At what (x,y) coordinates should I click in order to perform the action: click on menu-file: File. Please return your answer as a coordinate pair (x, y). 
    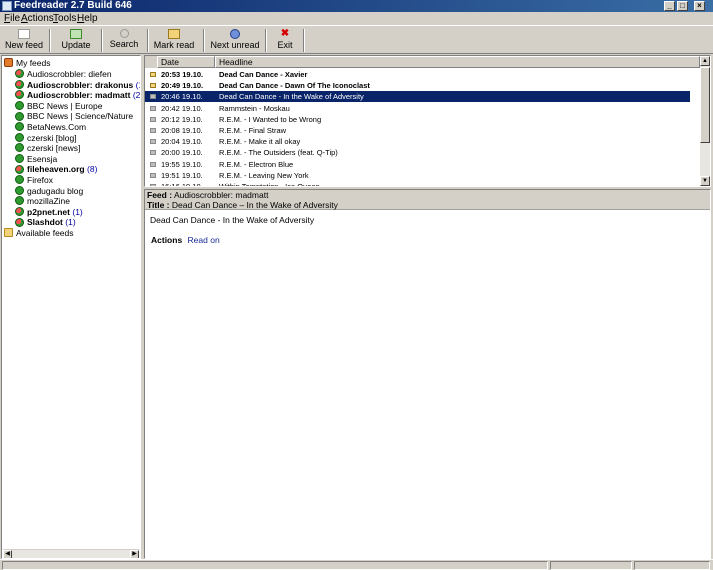
    Looking at the image, I should click on (12, 18).